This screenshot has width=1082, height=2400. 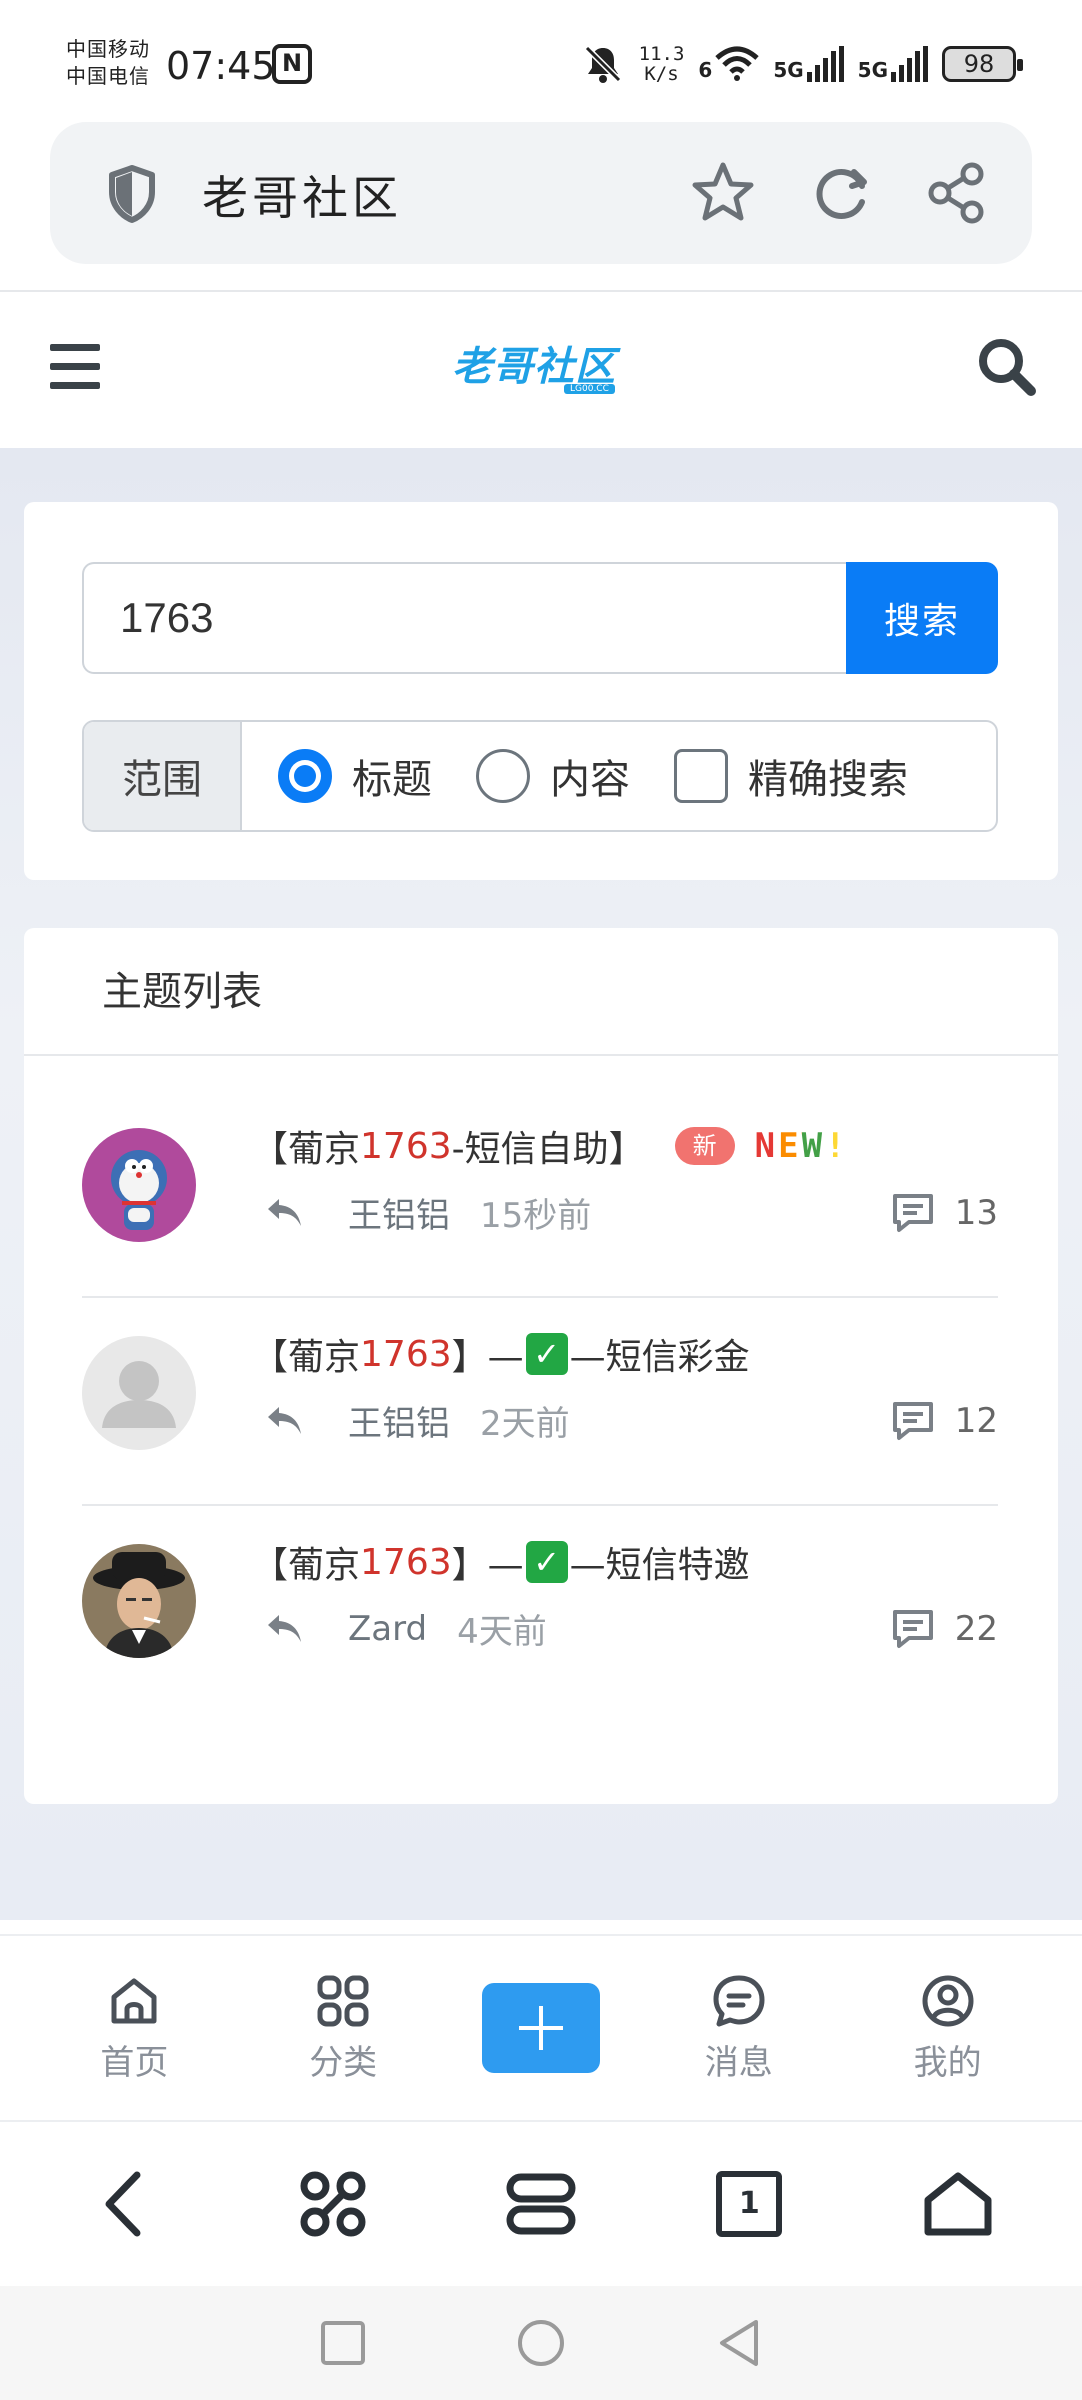 What do you see at coordinates (306, 1149) in the screenshot?
I see `title-prefix: 【葡京` at bounding box center [306, 1149].